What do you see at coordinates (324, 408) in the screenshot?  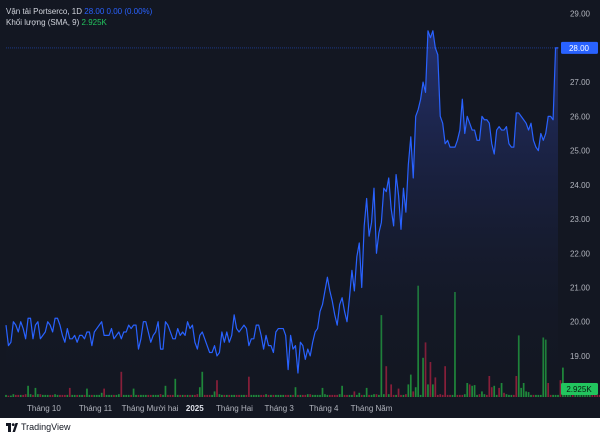 I see `x-tick-label: Tháng 4` at bounding box center [324, 408].